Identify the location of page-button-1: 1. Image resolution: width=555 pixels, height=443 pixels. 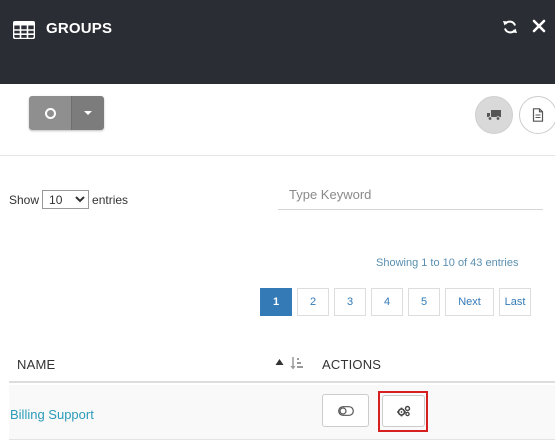
(276, 302).